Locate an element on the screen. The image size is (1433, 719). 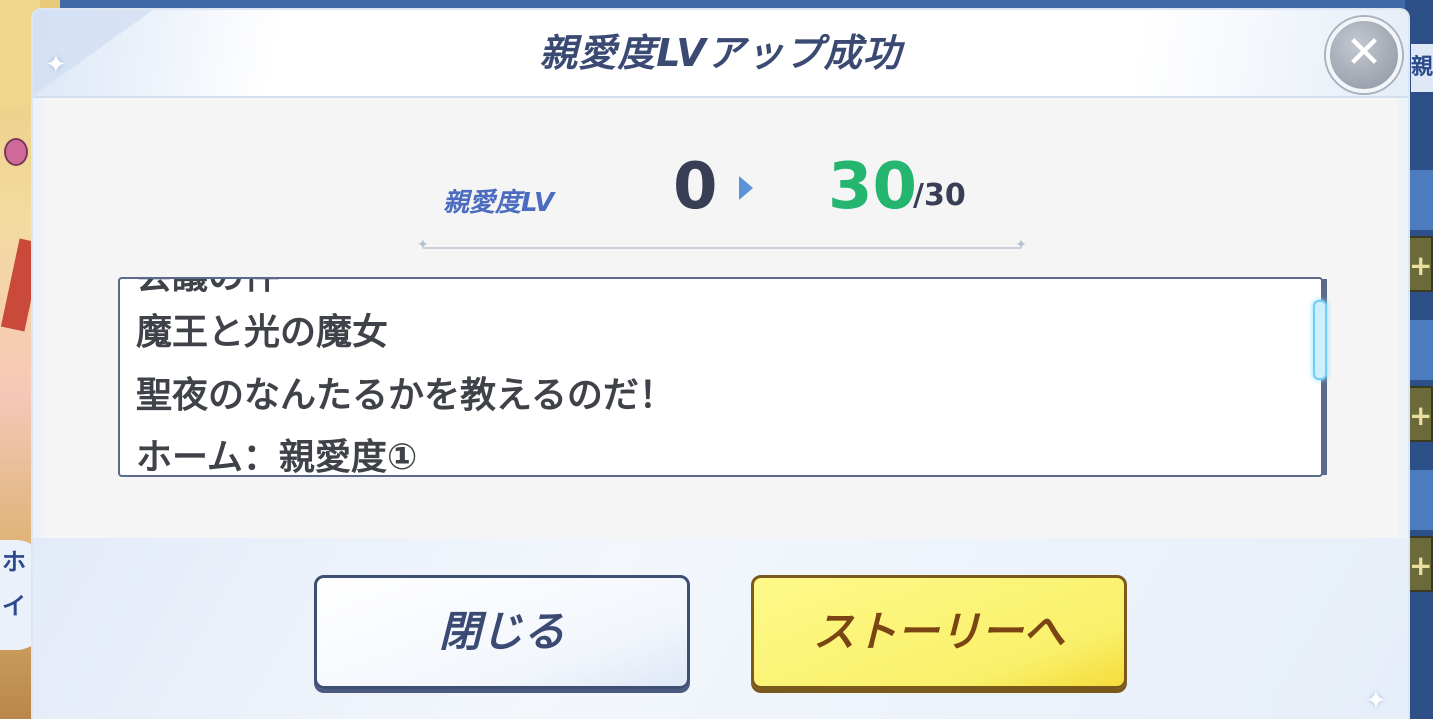
old-level-value: 0 is located at coordinates (695, 187).